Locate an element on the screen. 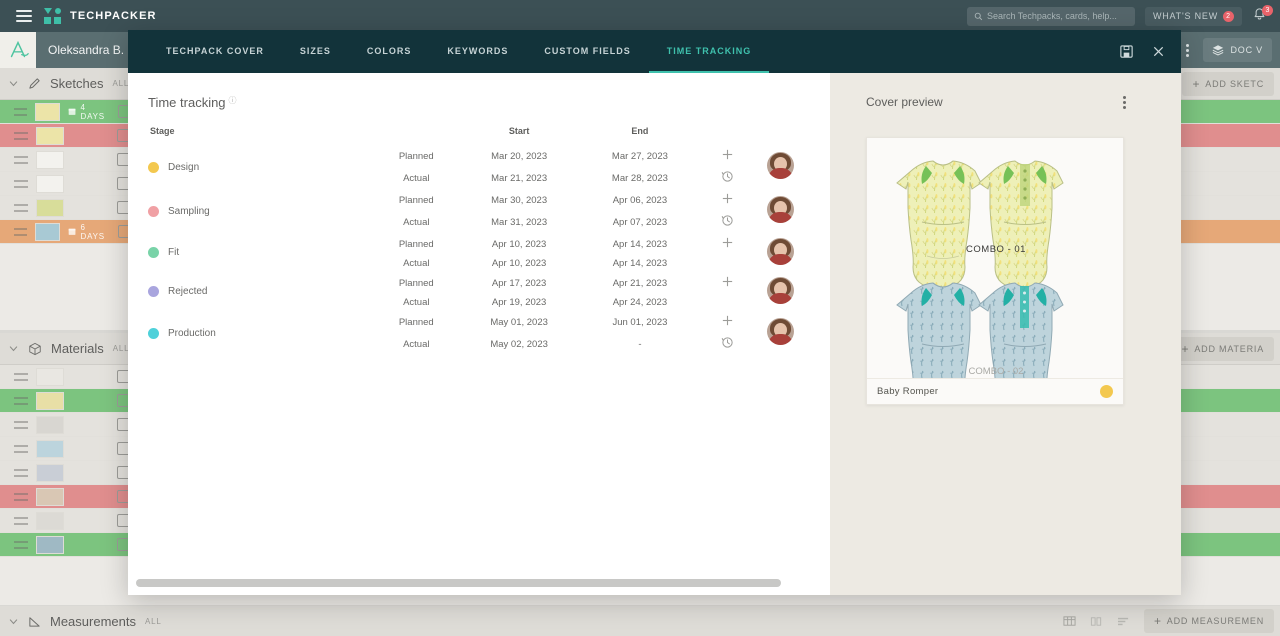  doc-view-button: DOC V is located at coordinates (1237, 50).